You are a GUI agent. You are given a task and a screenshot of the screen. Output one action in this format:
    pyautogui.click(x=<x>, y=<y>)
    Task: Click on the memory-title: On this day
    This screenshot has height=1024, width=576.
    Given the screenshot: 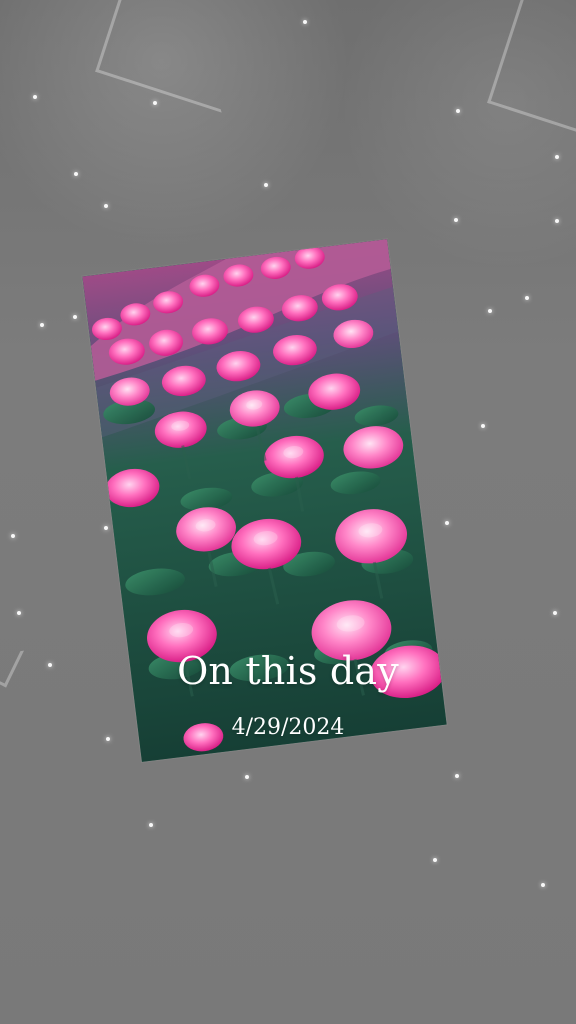 What is the action you would take?
    pyautogui.click(x=288, y=671)
    